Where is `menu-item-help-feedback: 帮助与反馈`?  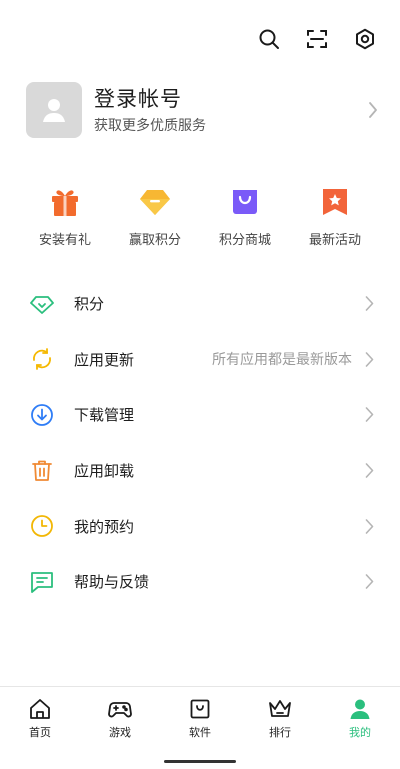 menu-item-help-feedback: 帮助与反馈 is located at coordinates (200, 582).